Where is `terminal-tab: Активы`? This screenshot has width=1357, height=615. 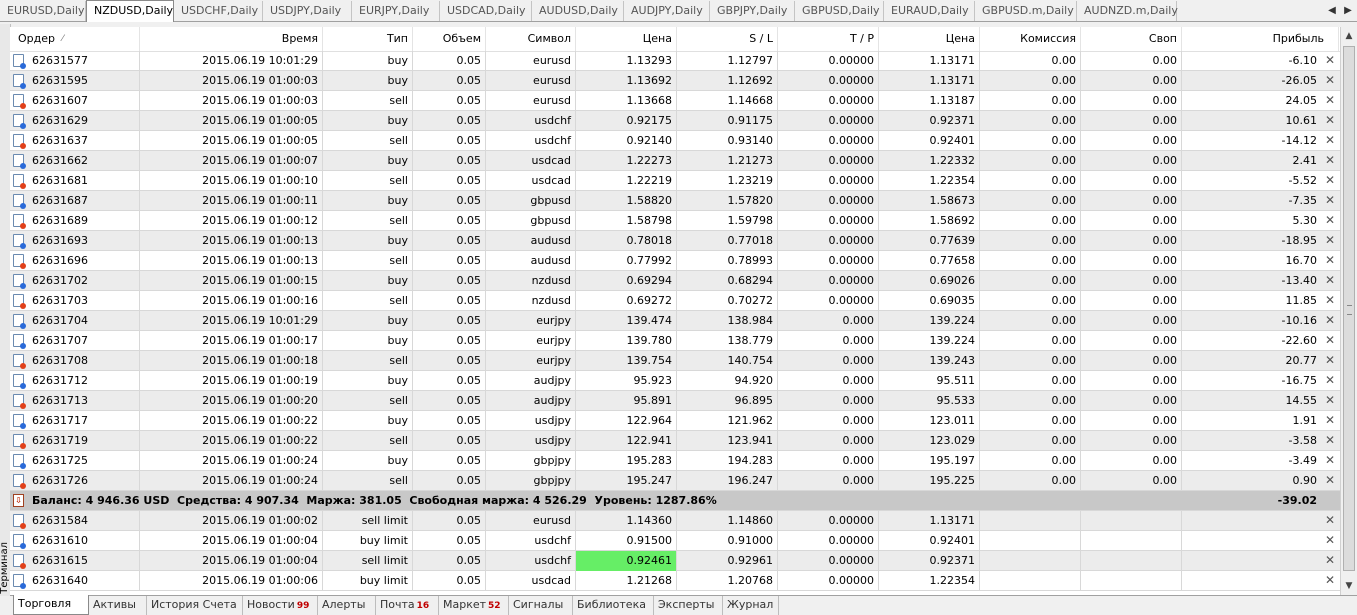 terminal-tab: Активы is located at coordinates (118, 605).